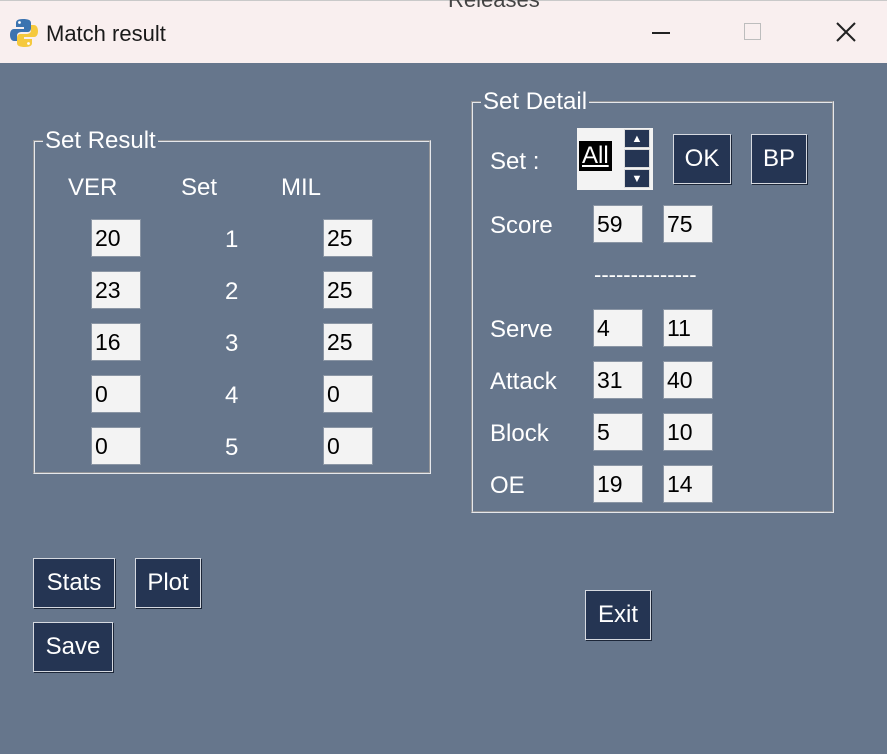  What do you see at coordinates (24, 33) in the screenshot?
I see `python-icon` at bounding box center [24, 33].